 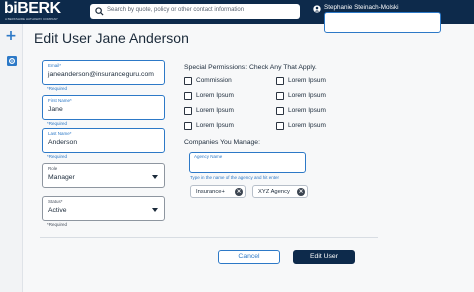 I want to click on chip-label: Insurance+, so click(x=210, y=192).